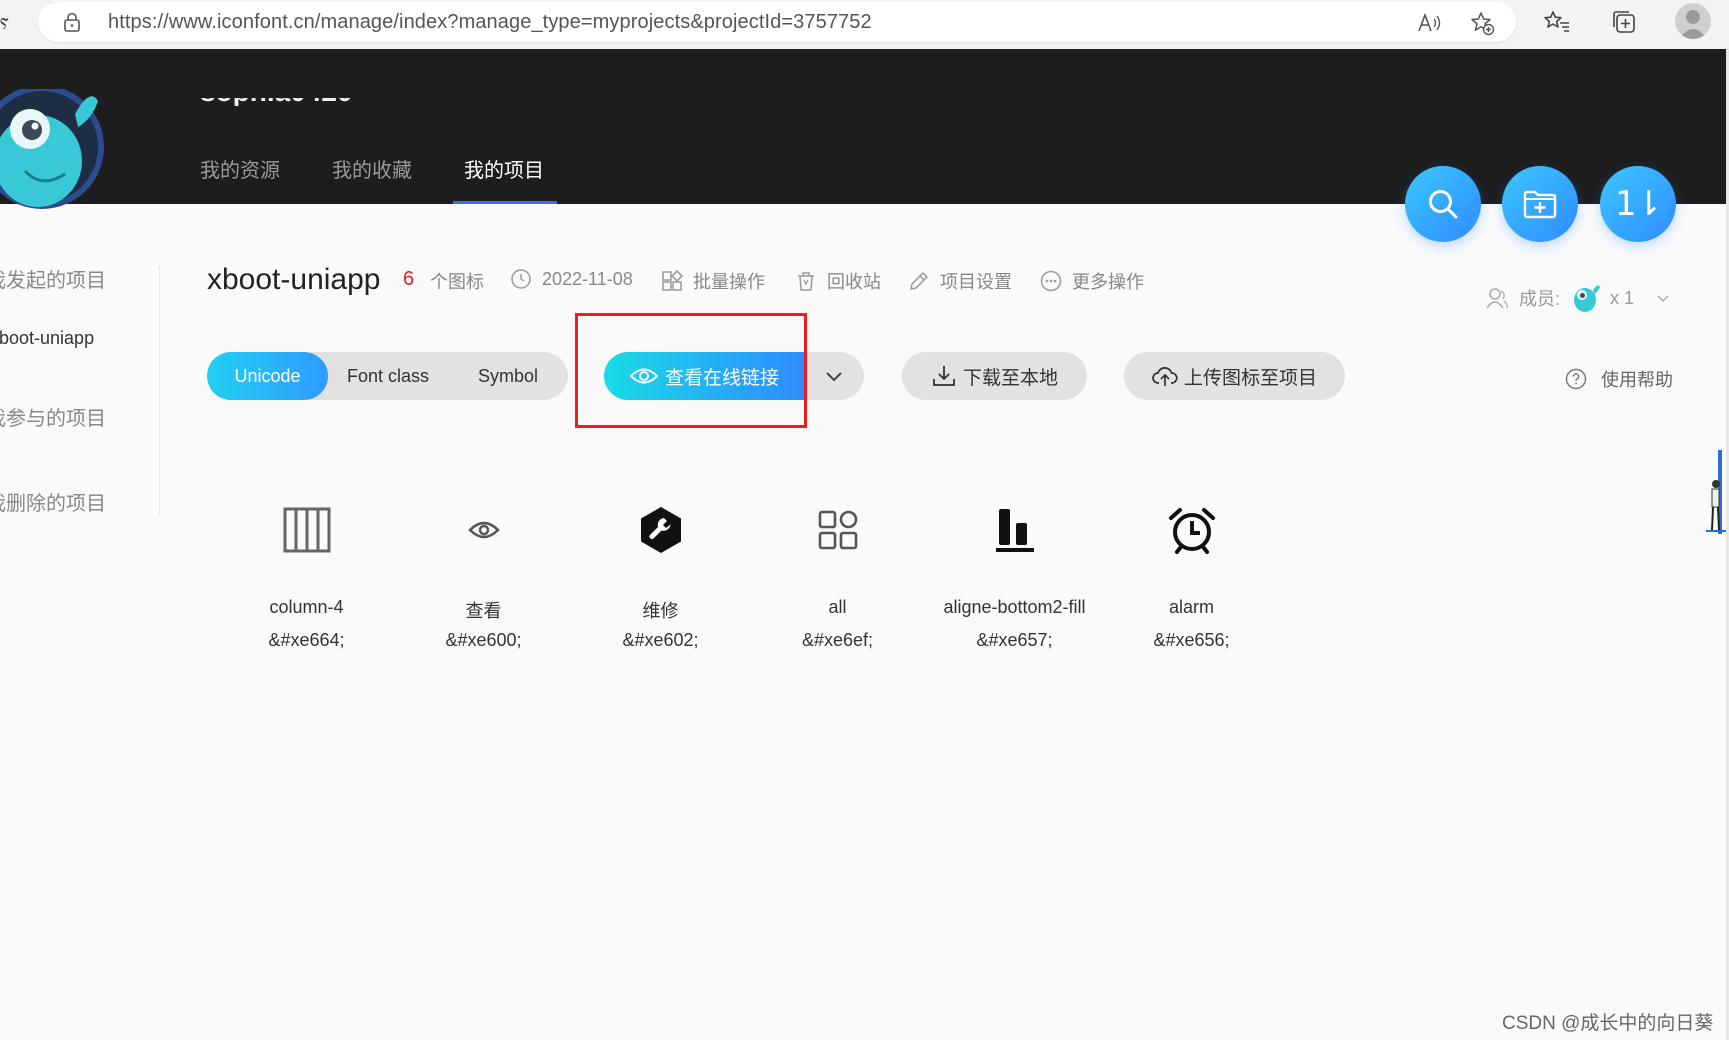 The image size is (1729, 1040). I want to click on main-nav: 我的资源 我的收藏 我的项目, so click(398, 179).